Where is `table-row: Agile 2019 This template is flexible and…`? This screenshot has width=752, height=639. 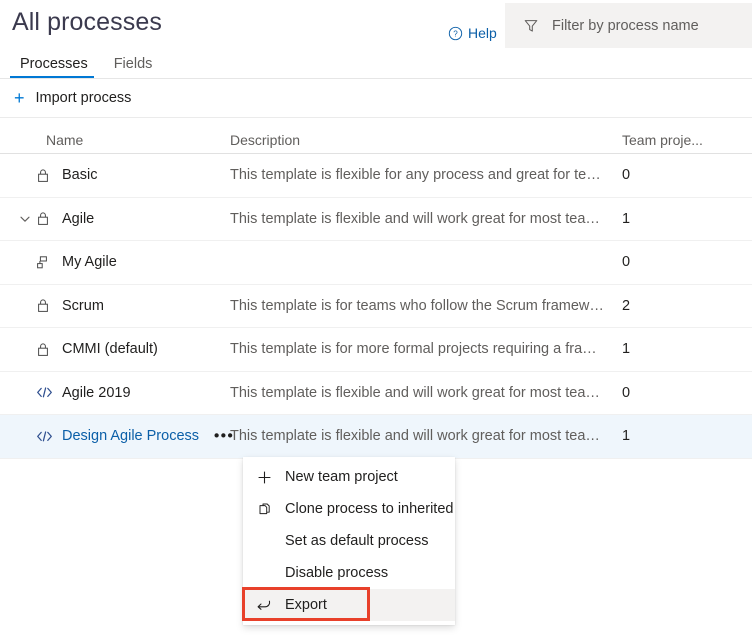
table-row: Agile 2019 This template is flexible and… is located at coordinates (376, 393).